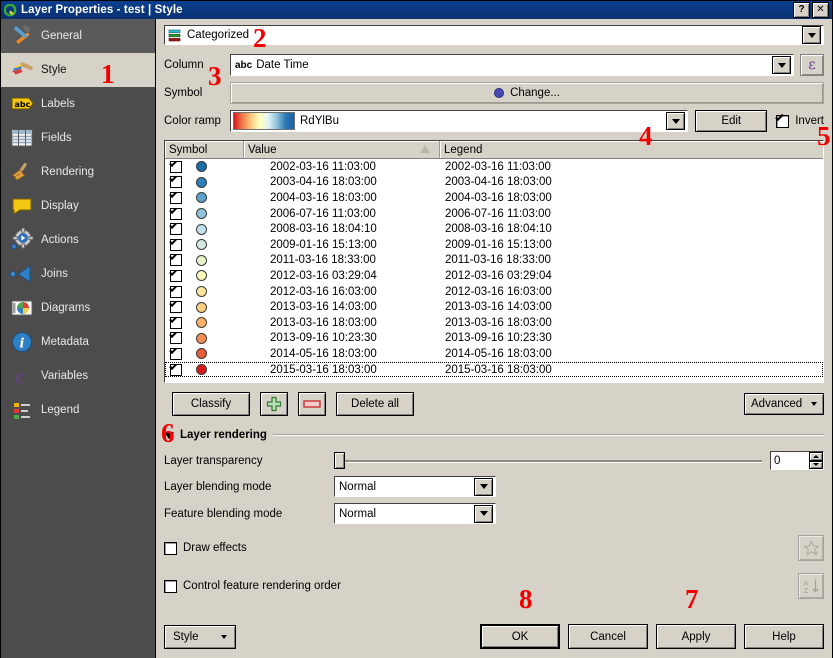 The height and width of the screenshot is (658, 833). I want to click on spinbox-arrows, so click(816, 460).